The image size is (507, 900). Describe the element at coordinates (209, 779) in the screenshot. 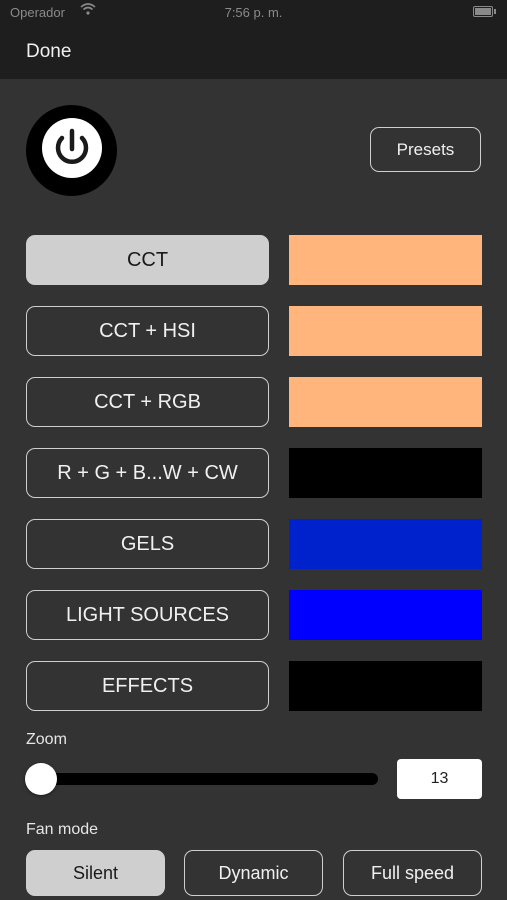

I see `zoom-slider-track` at that location.